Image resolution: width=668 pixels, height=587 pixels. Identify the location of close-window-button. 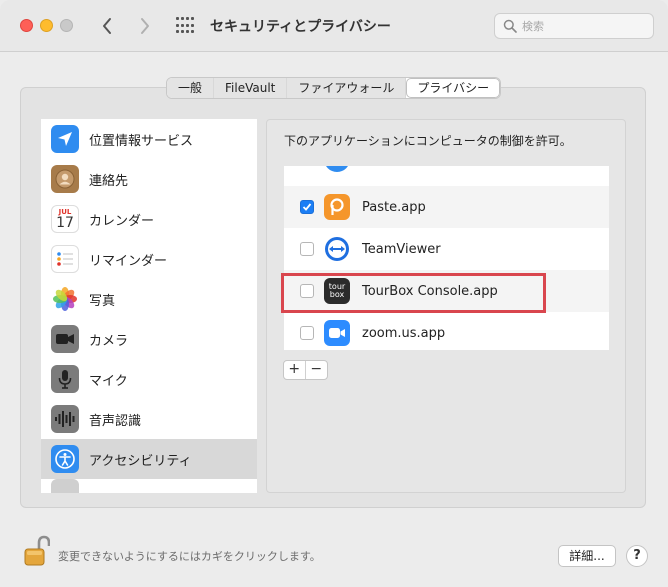
(26, 25).